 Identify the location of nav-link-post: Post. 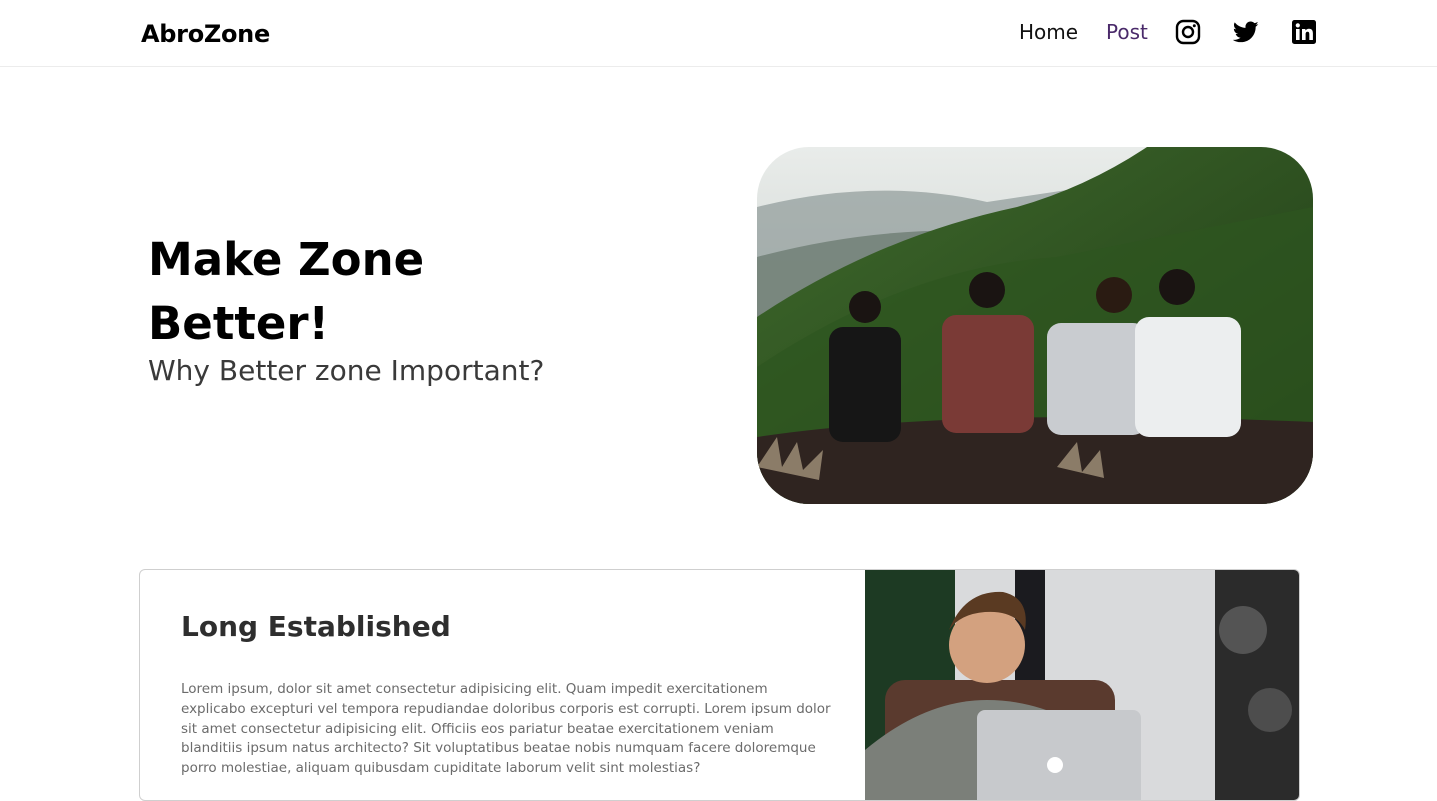
(1127, 32).